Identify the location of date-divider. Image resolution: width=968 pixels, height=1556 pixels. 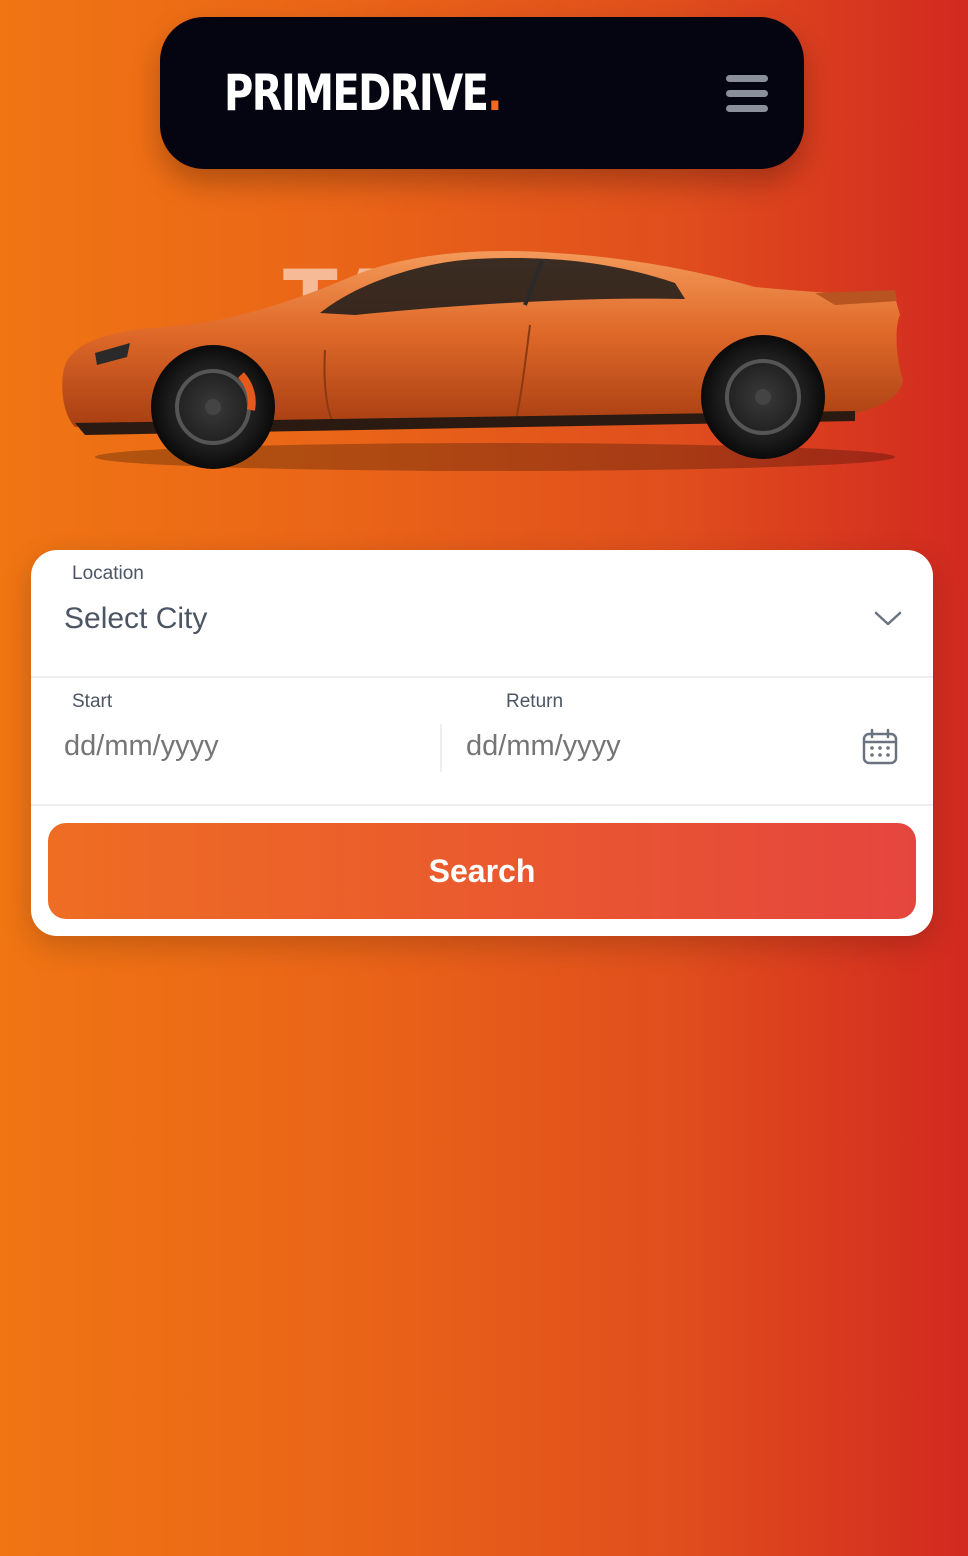
(441, 748).